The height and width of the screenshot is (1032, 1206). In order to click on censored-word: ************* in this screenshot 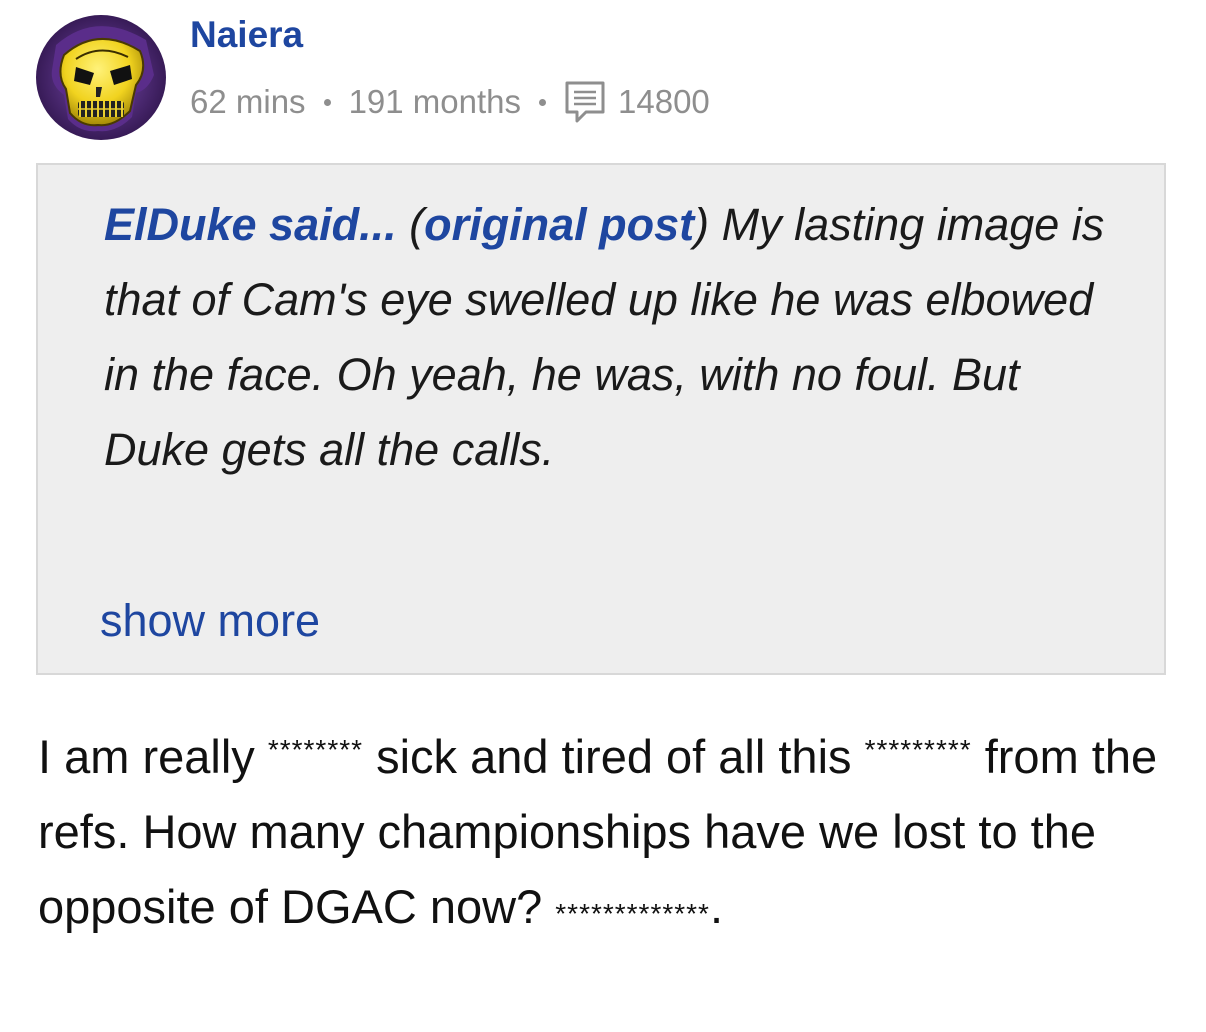, I will do `click(632, 913)`.